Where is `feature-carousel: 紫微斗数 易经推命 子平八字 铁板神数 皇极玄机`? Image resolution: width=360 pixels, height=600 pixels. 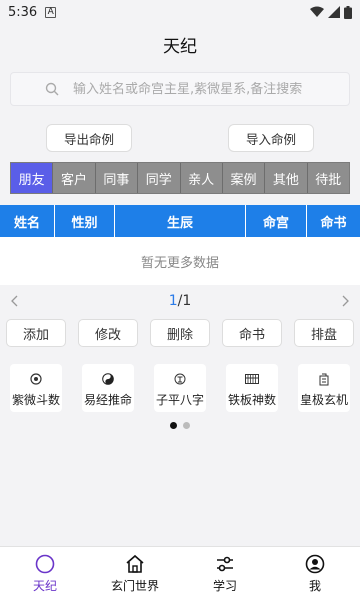 feature-carousel: 紫微斗数 易经推命 子平八字 铁板神数 皇极玄机 is located at coordinates (180, 388).